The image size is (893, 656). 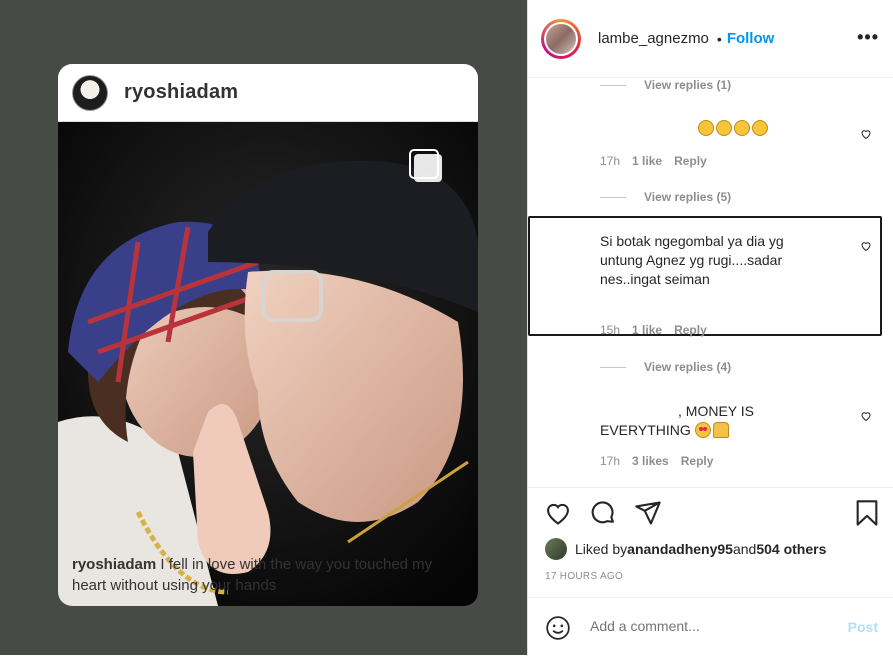 I want to click on like-comment-2-icon, so click(x=866, y=246).